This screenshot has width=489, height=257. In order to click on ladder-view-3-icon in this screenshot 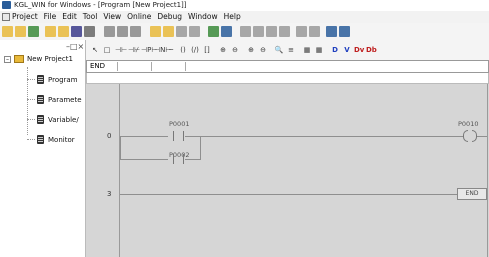, I will do `click(181, 31)`.